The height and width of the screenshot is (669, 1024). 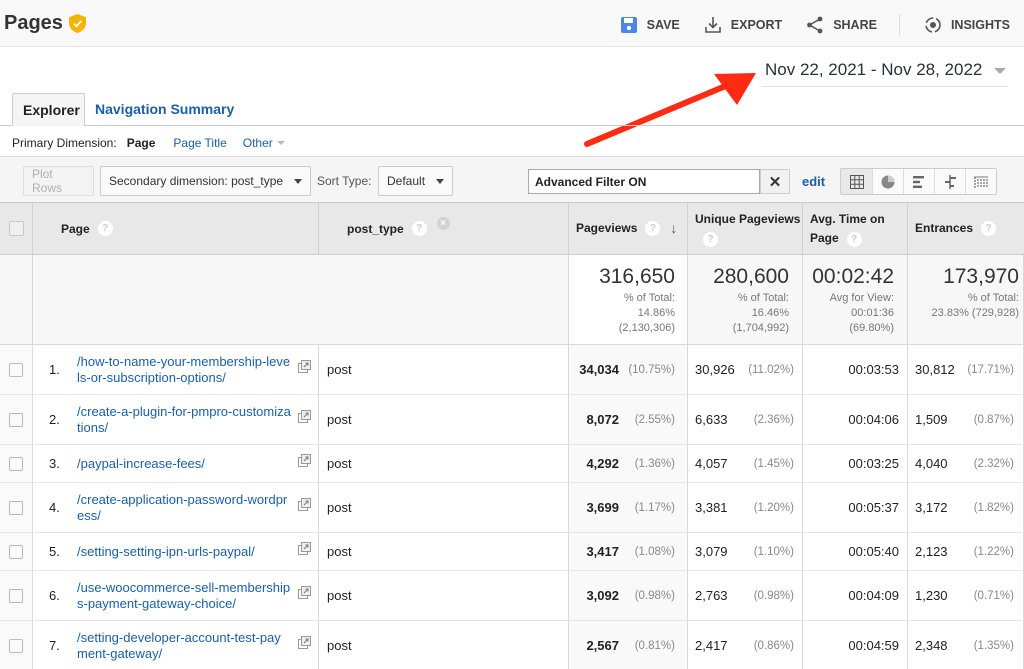 What do you see at coordinates (887, 181) in the screenshot?
I see `pie-view-button` at bounding box center [887, 181].